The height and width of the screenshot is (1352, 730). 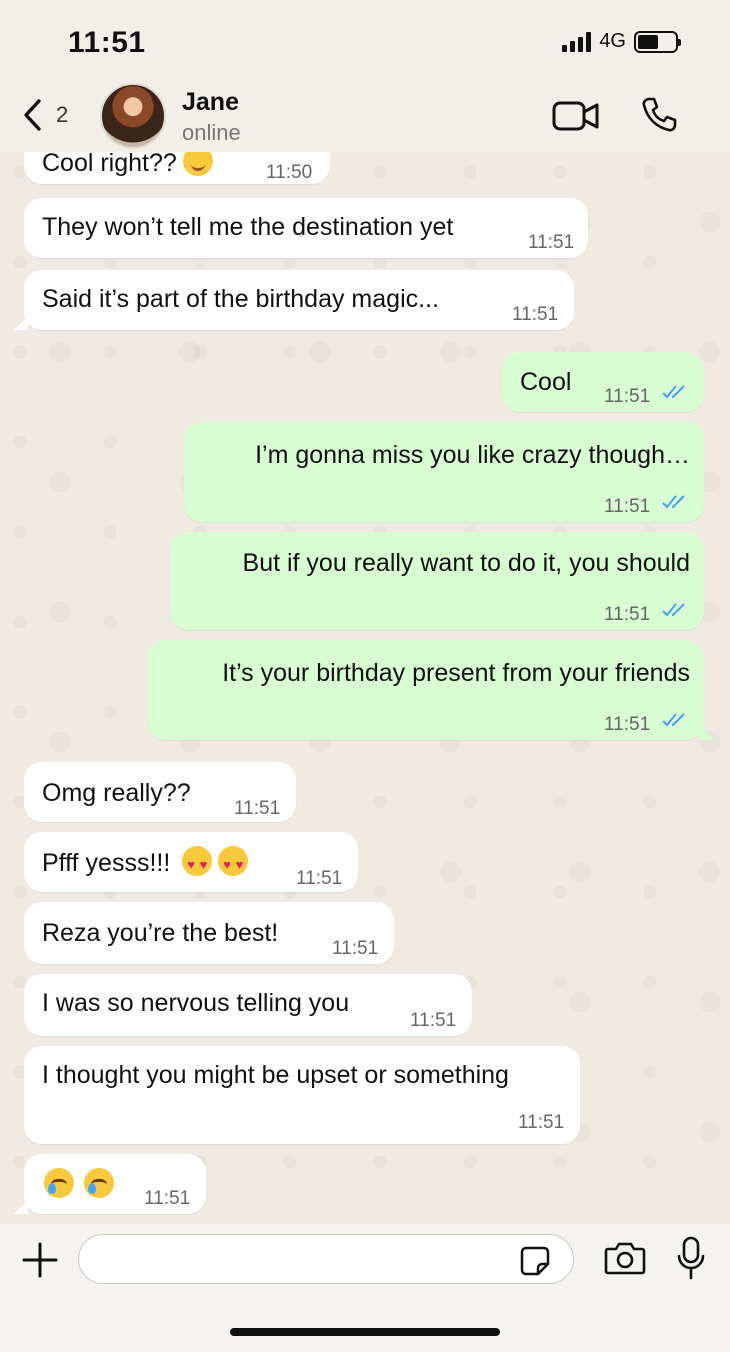 What do you see at coordinates (210, 102) in the screenshot?
I see `contact-name: Jane` at bounding box center [210, 102].